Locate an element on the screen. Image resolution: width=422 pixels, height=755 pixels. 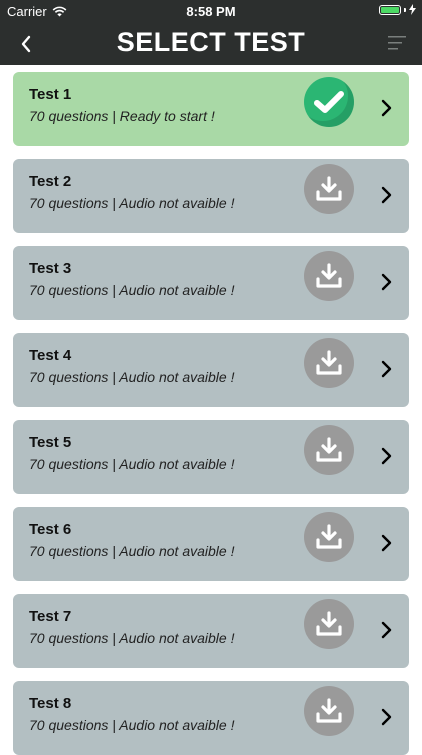
menu-icon is located at coordinates (397, 43).